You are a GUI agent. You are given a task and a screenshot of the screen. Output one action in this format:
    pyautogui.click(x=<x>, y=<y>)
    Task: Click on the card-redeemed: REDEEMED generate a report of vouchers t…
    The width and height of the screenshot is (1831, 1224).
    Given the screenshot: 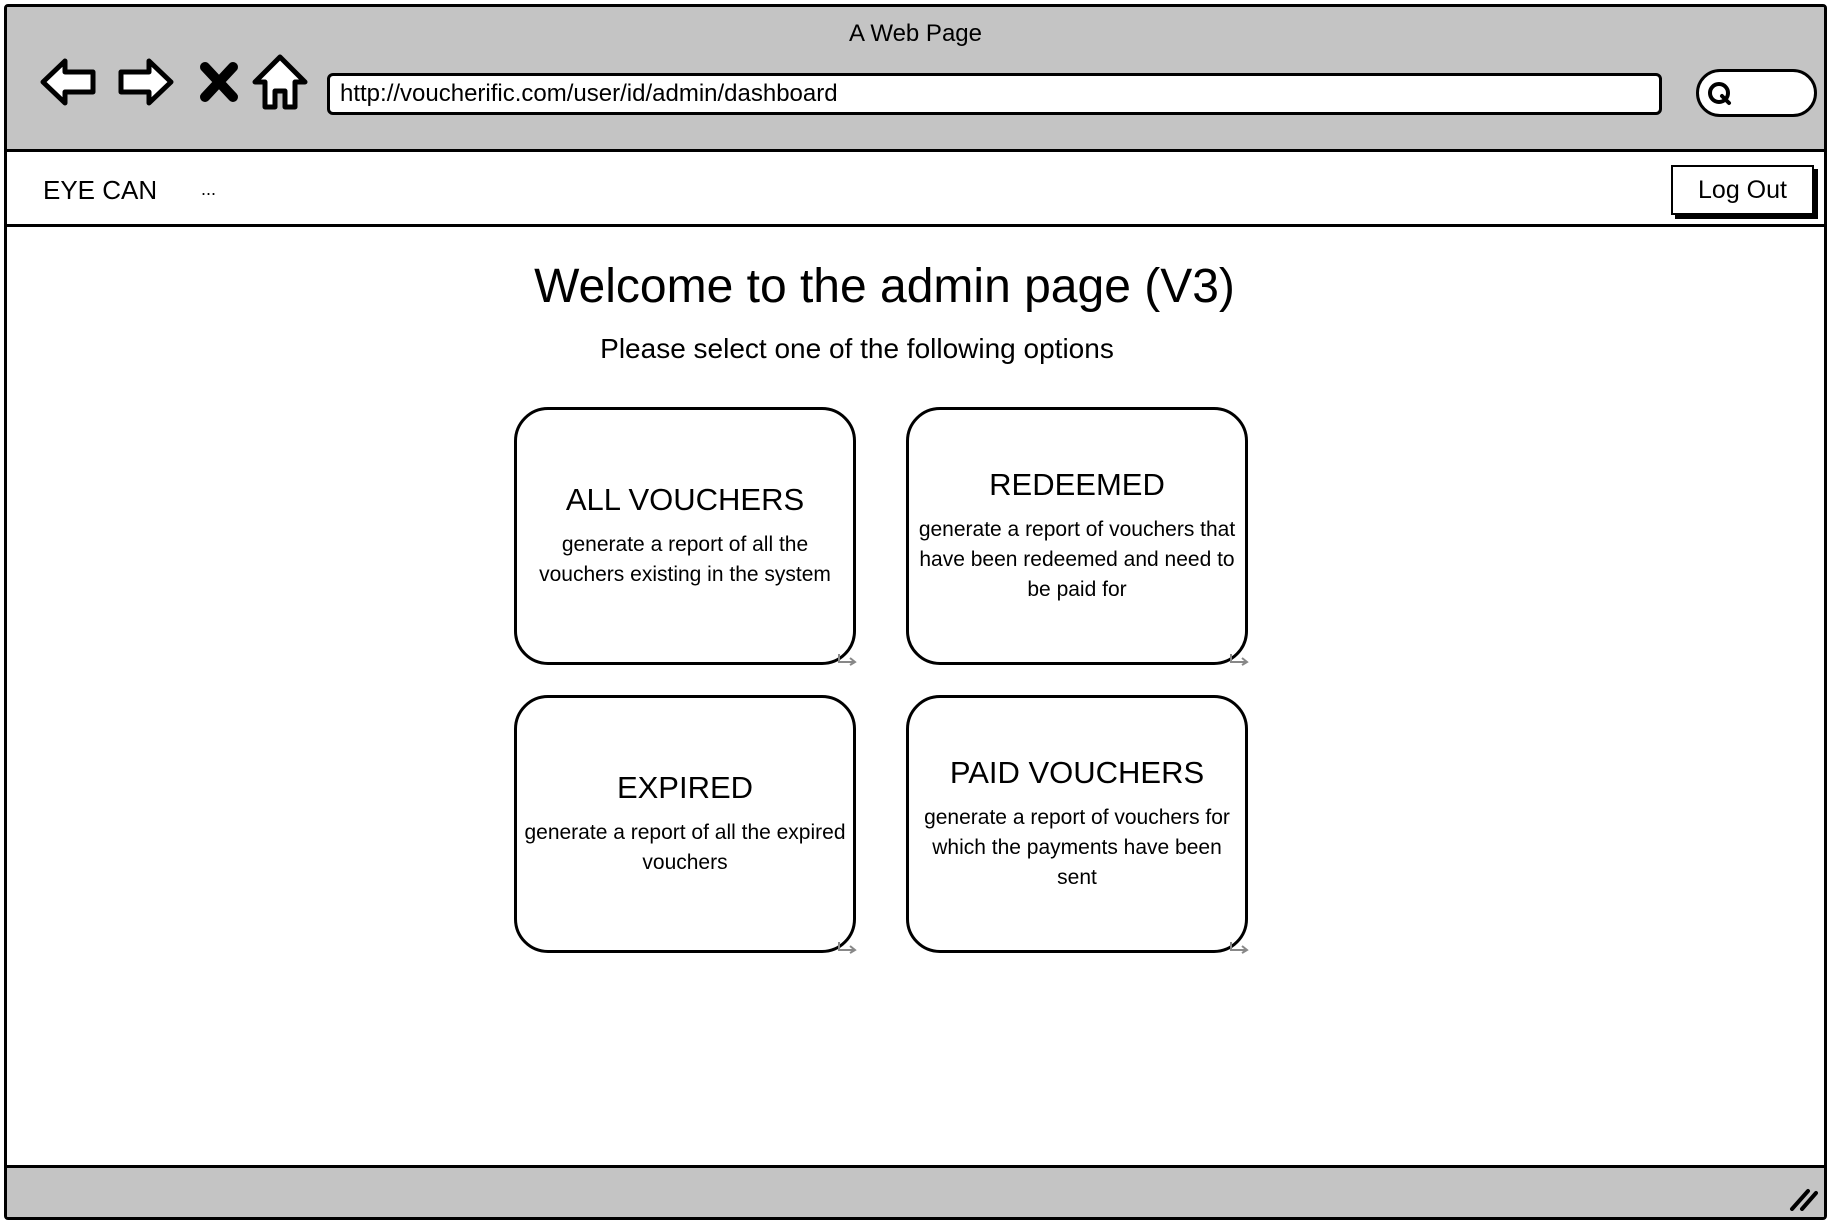 What is the action you would take?
    pyautogui.click(x=1077, y=536)
    